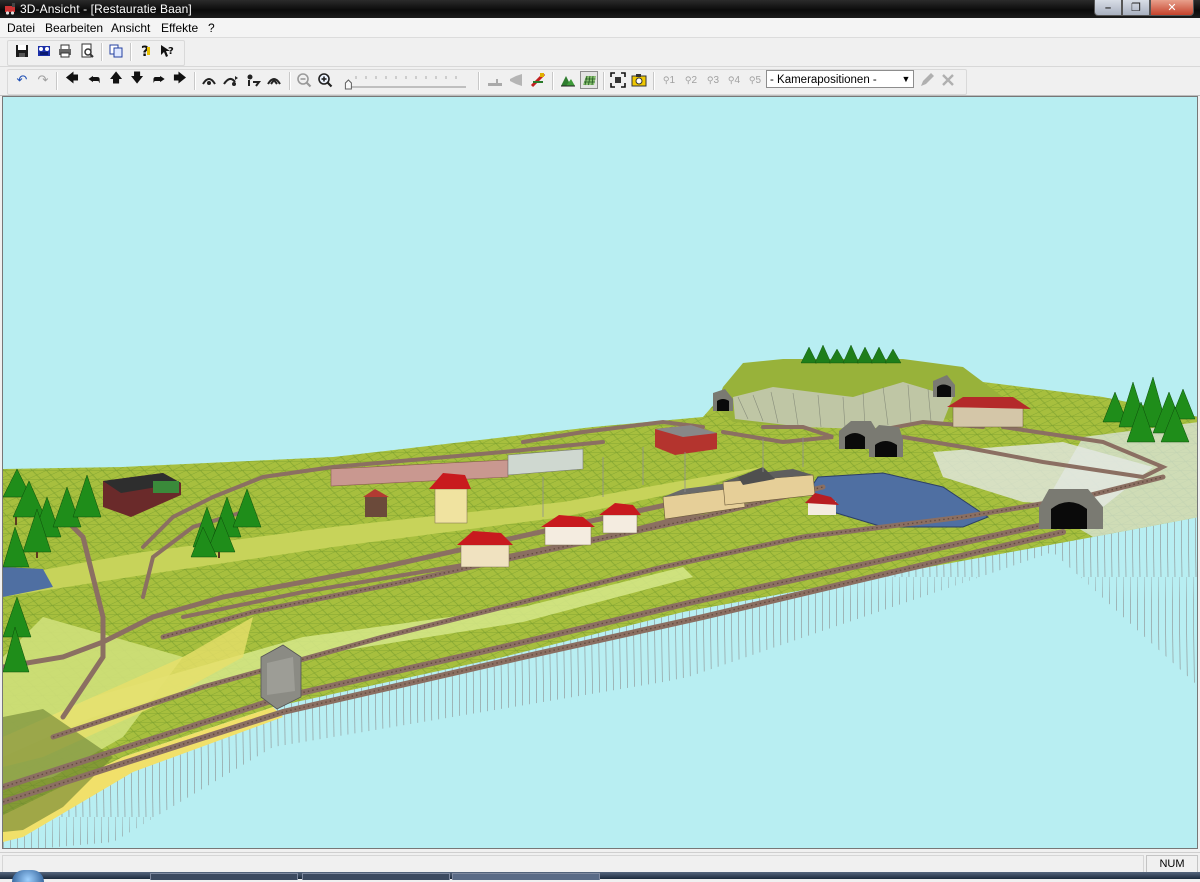 Image resolution: width=1200 pixels, height=882 pixels. I want to click on print-preview-button, so click(87, 51).